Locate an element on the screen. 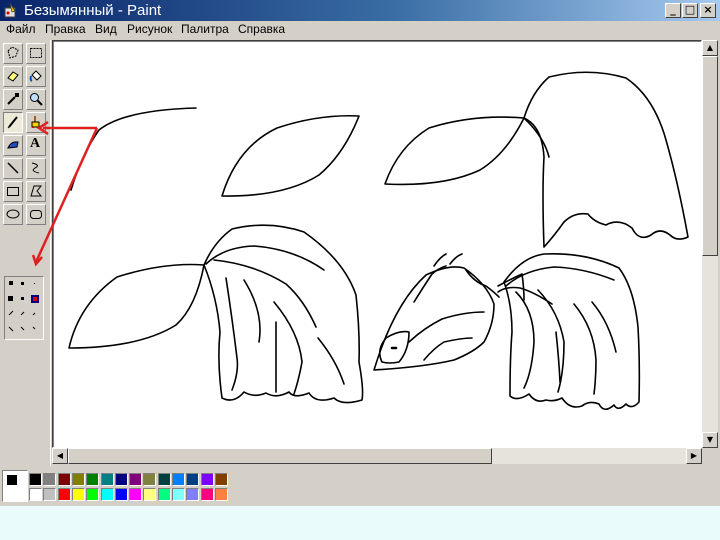  horizontal-scrollbar: ◀ ▶ is located at coordinates (377, 456).